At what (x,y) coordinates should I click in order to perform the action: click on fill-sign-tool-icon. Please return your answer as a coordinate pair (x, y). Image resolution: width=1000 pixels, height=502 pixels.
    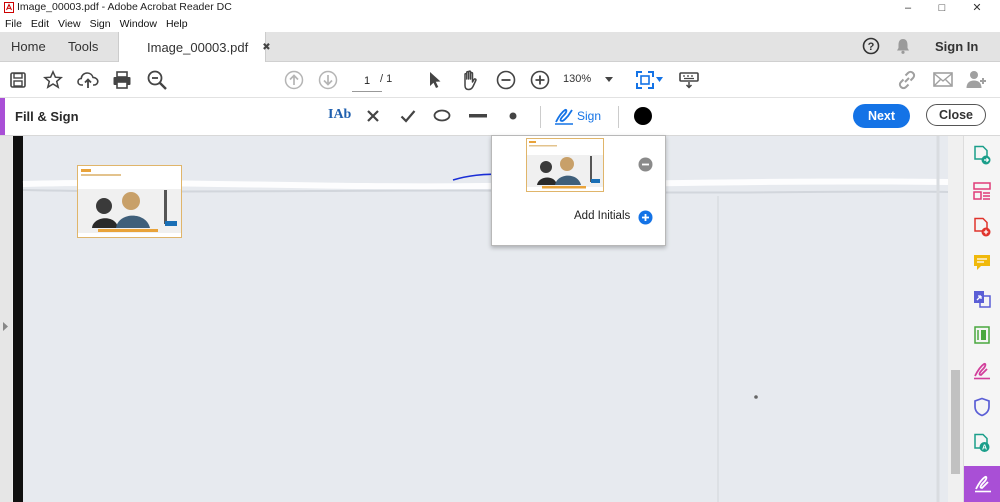
    Looking at the image, I should click on (982, 484).